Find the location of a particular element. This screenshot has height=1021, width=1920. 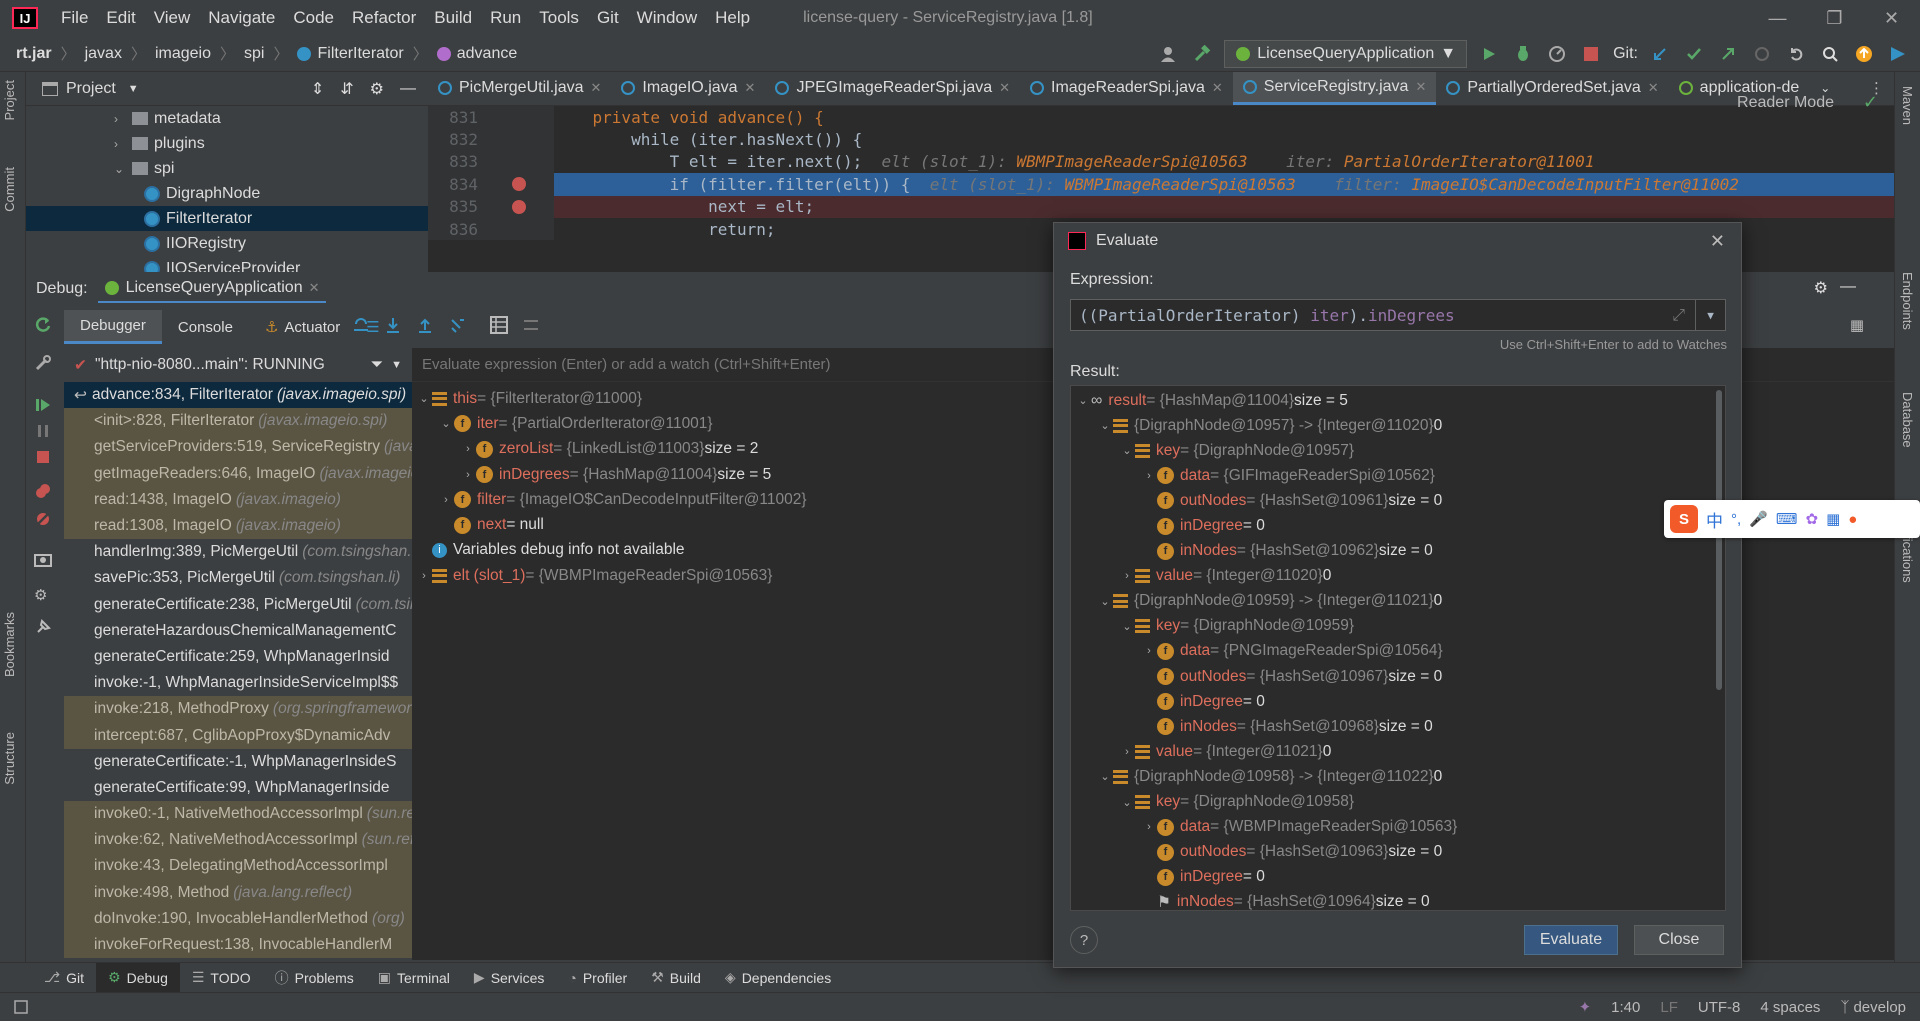

tree-row: f inNodes = {HashSet@10968} size = 0 is located at coordinates (1398, 726).